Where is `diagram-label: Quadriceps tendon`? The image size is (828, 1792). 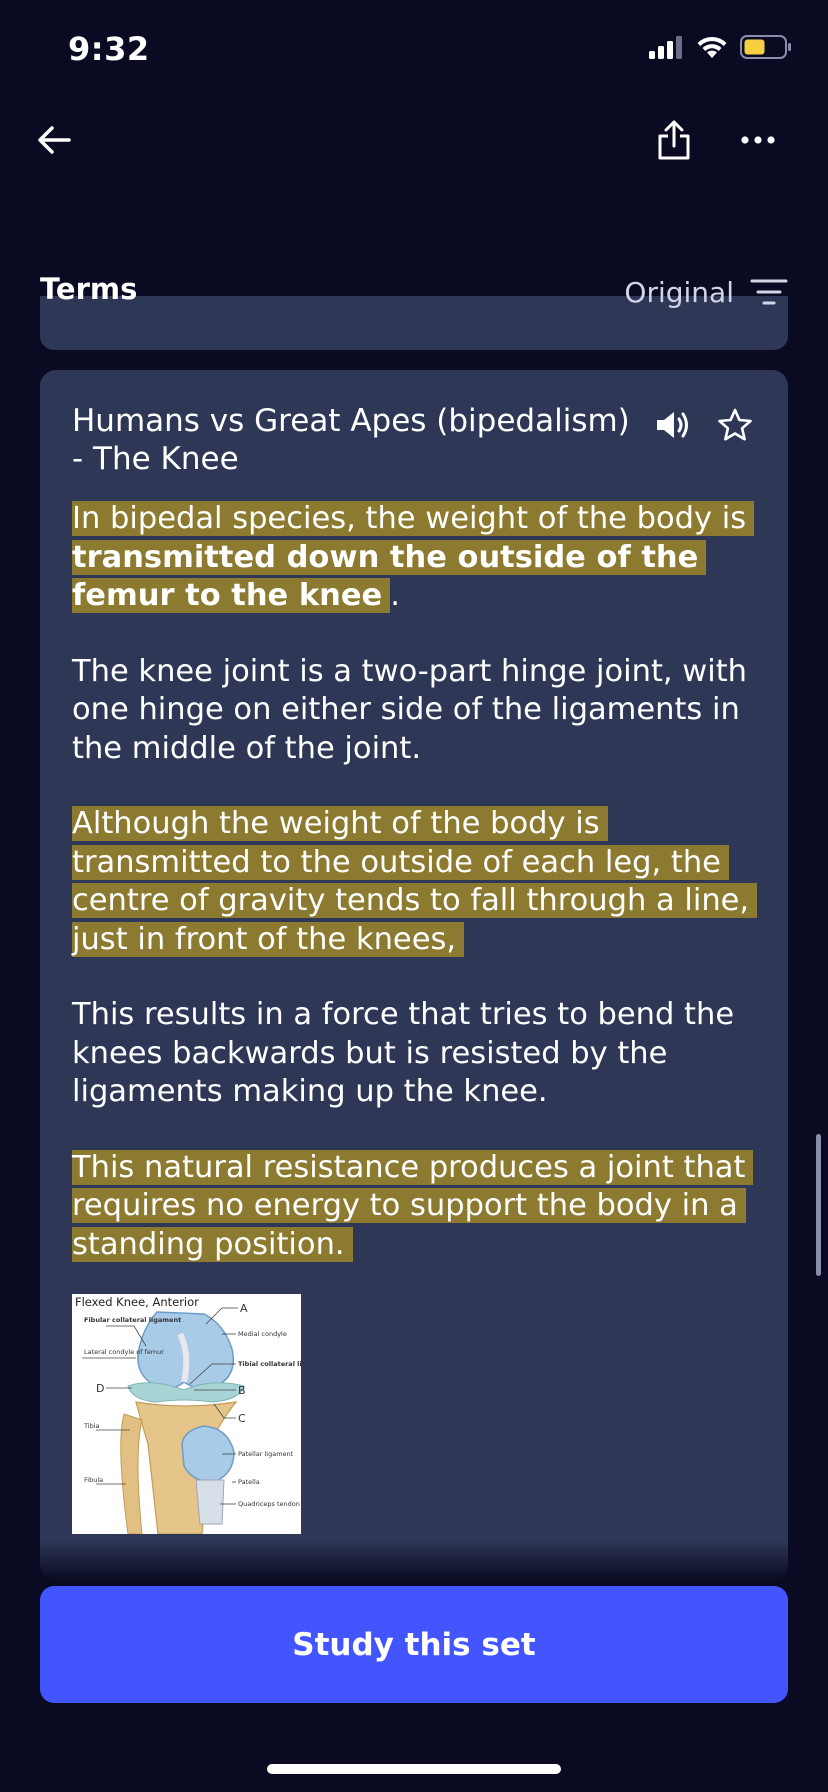
diagram-label: Quadriceps tendon is located at coordinates (269, 1504).